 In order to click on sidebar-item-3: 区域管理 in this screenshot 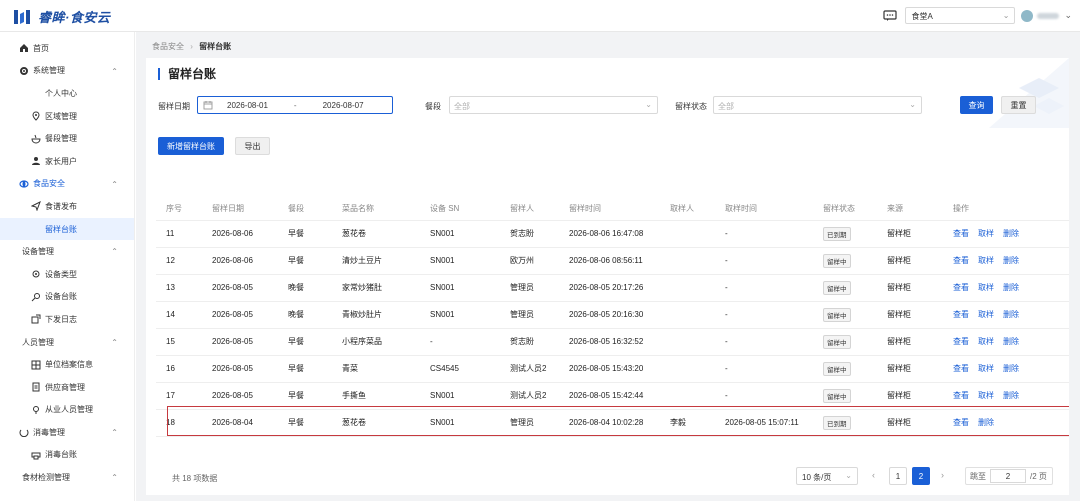, I will do `click(67, 116)`.